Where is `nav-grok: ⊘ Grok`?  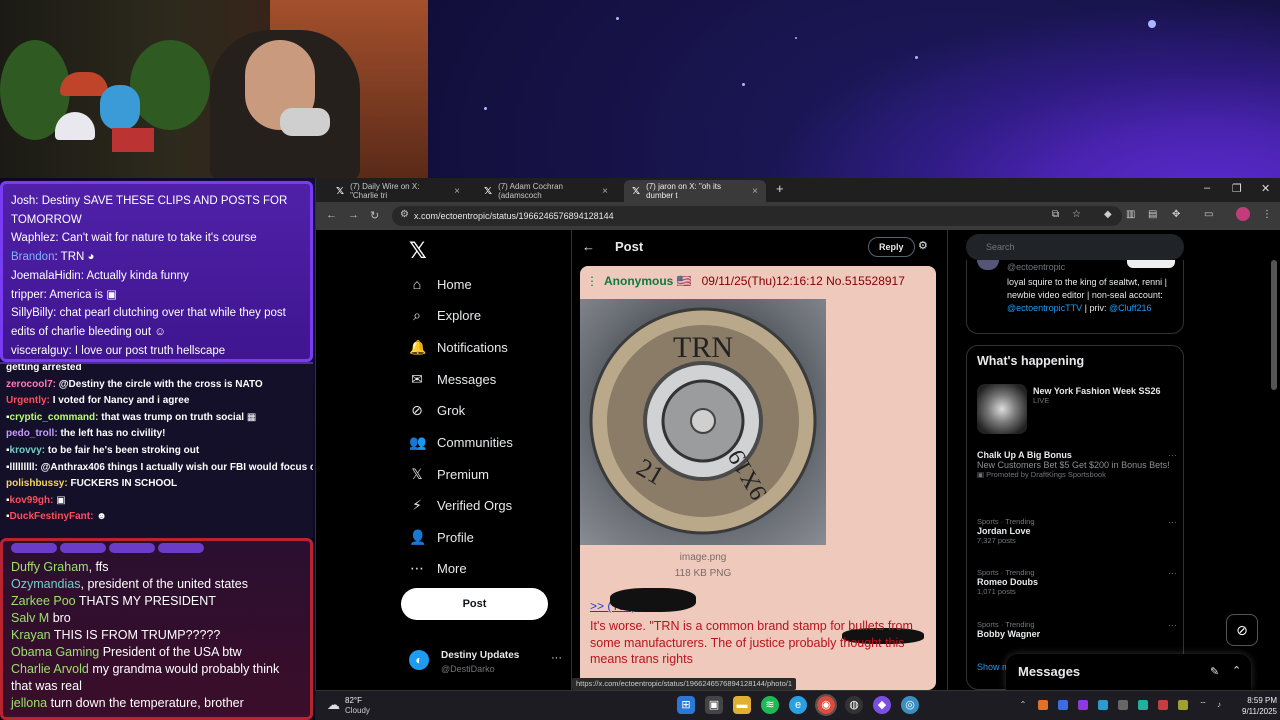
nav-grok: ⊘ Grok is located at coordinates (437, 410).